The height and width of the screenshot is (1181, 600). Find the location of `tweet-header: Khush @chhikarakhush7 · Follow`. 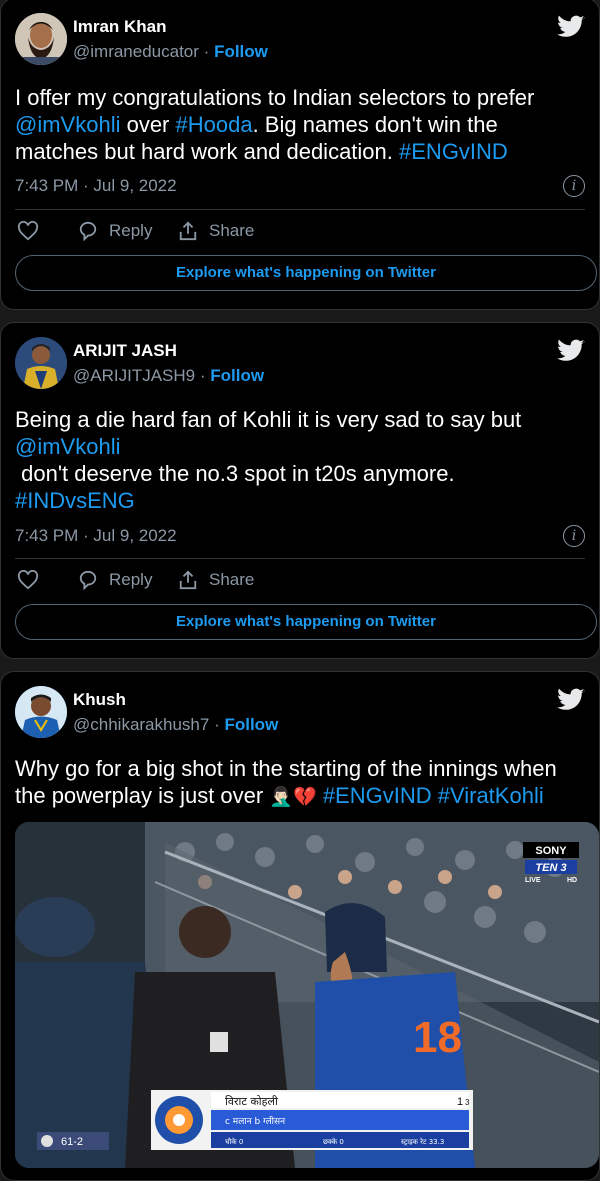

tweet-header: Khush @chhikarakhush7 · Follow is located at coordinates (300, 712).